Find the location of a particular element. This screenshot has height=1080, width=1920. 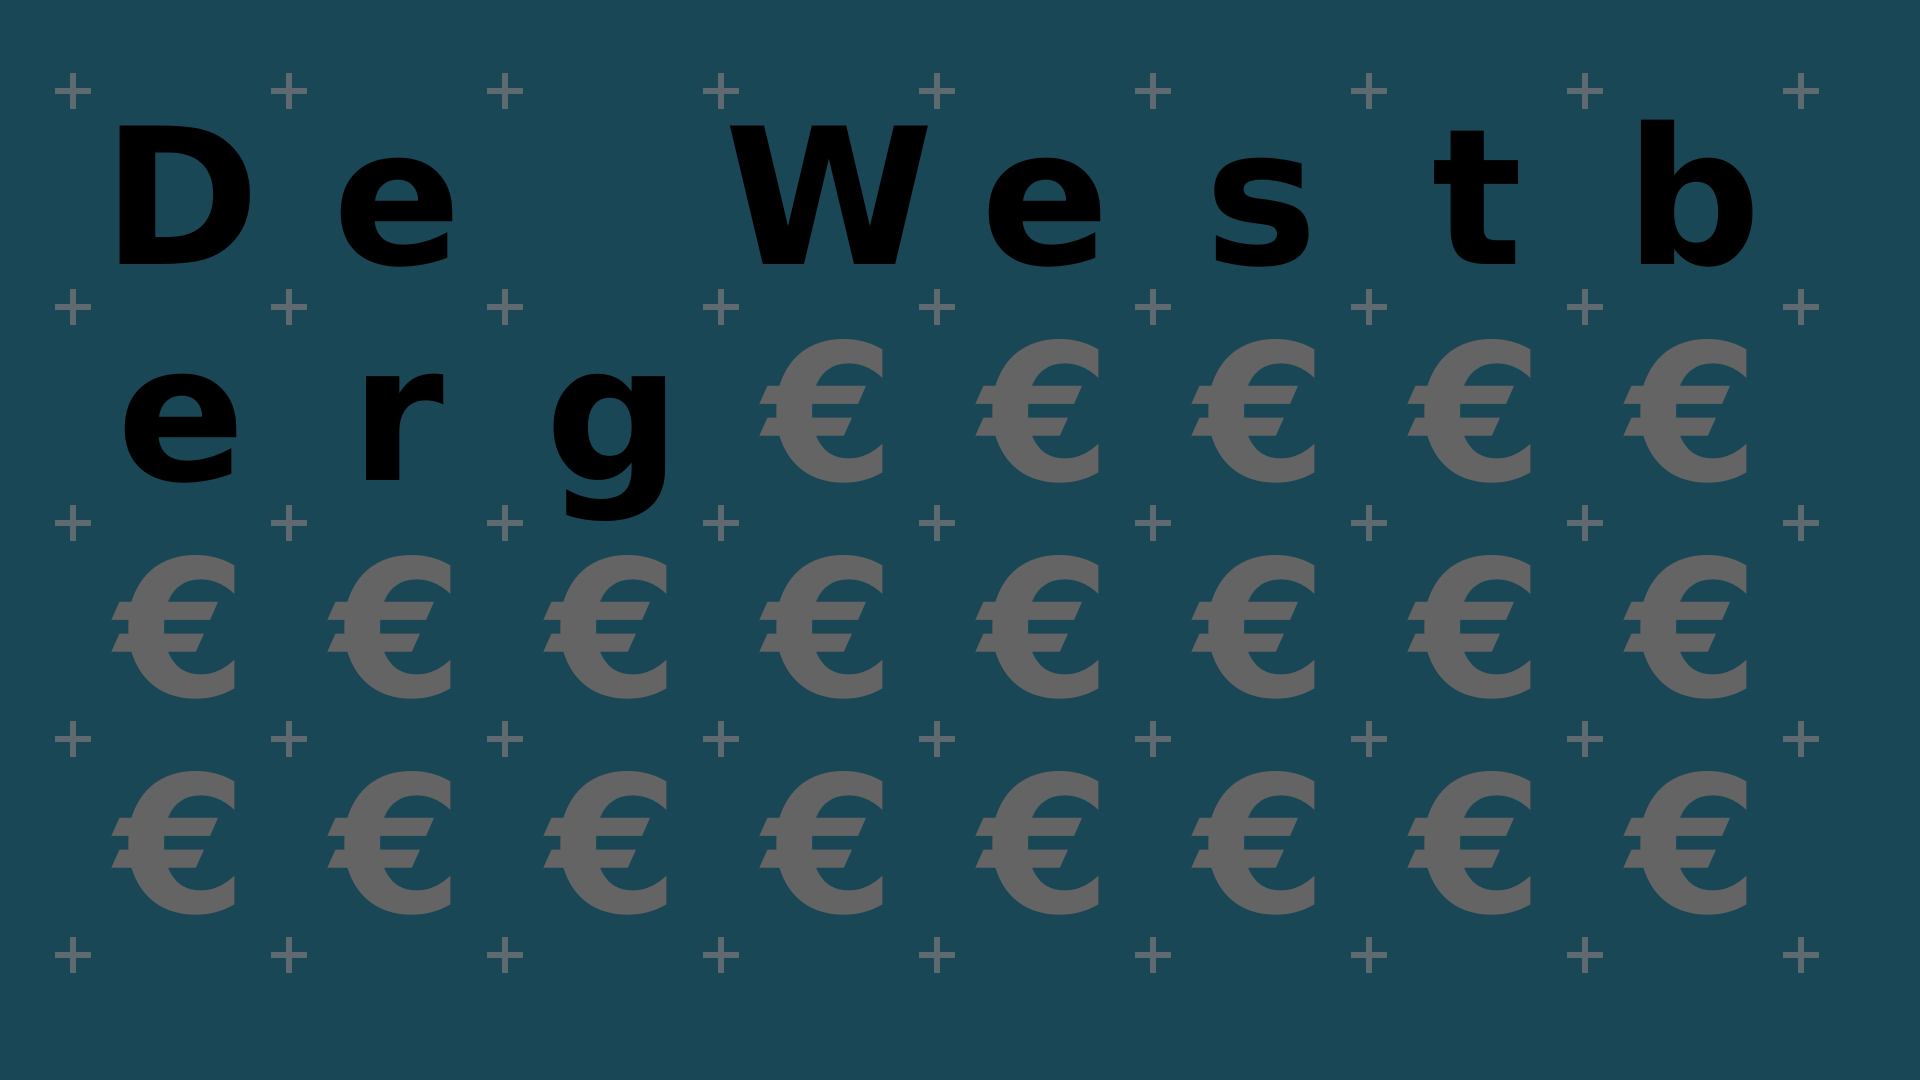

tile-letter: t is located at coordinates (1477, 199).